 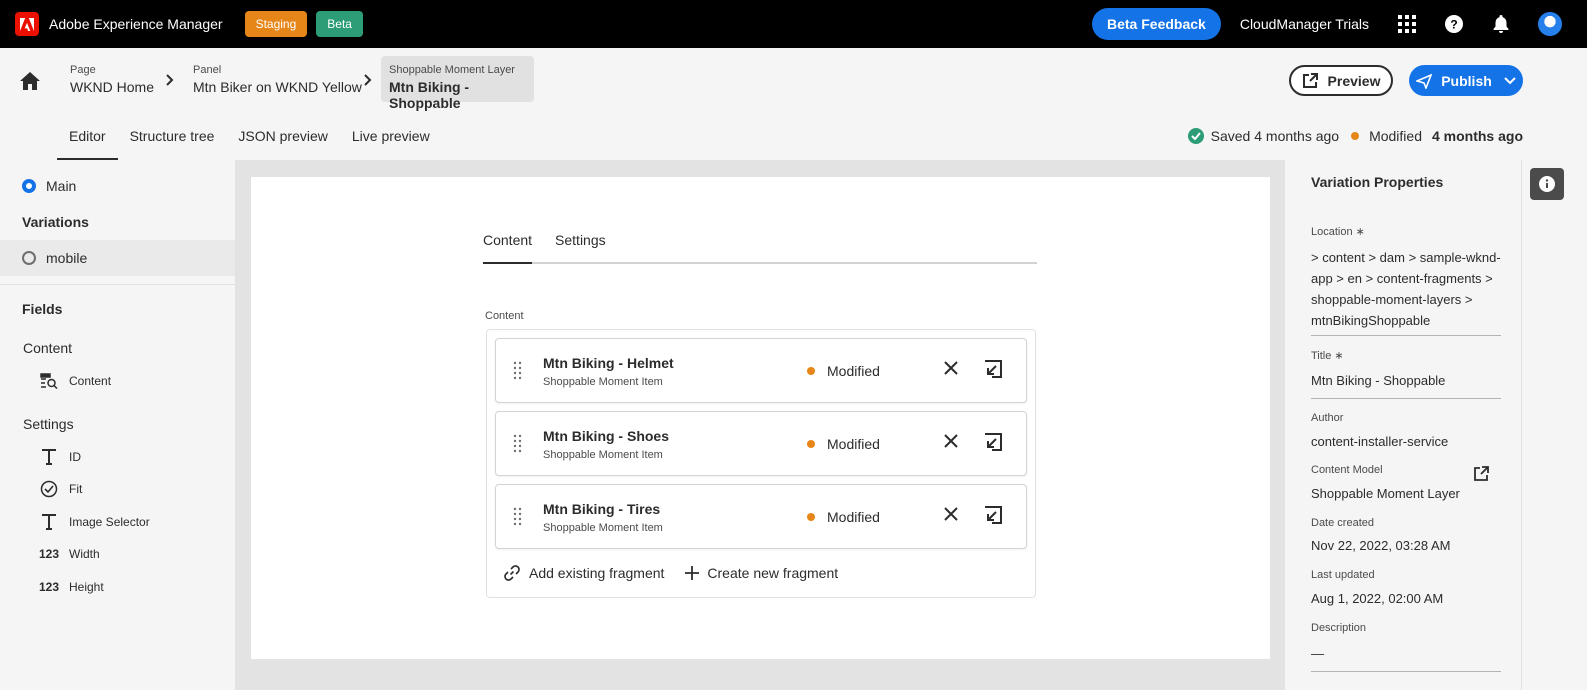 I want to click on field-width: 123 Width, so click(x=117, y=554).